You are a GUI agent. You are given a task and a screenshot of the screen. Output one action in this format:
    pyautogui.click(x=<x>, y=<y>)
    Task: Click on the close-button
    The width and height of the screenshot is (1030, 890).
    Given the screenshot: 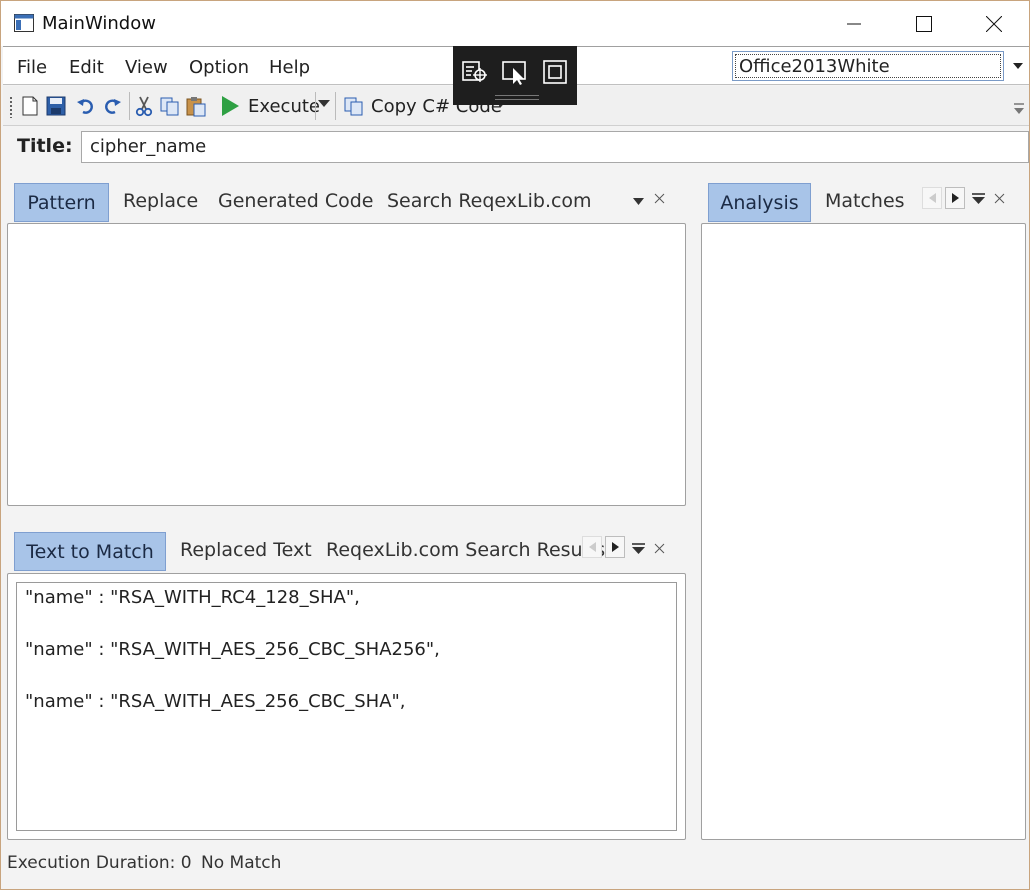 What is the action you would take?
    pyautogui.click(x=994, y=23)
    